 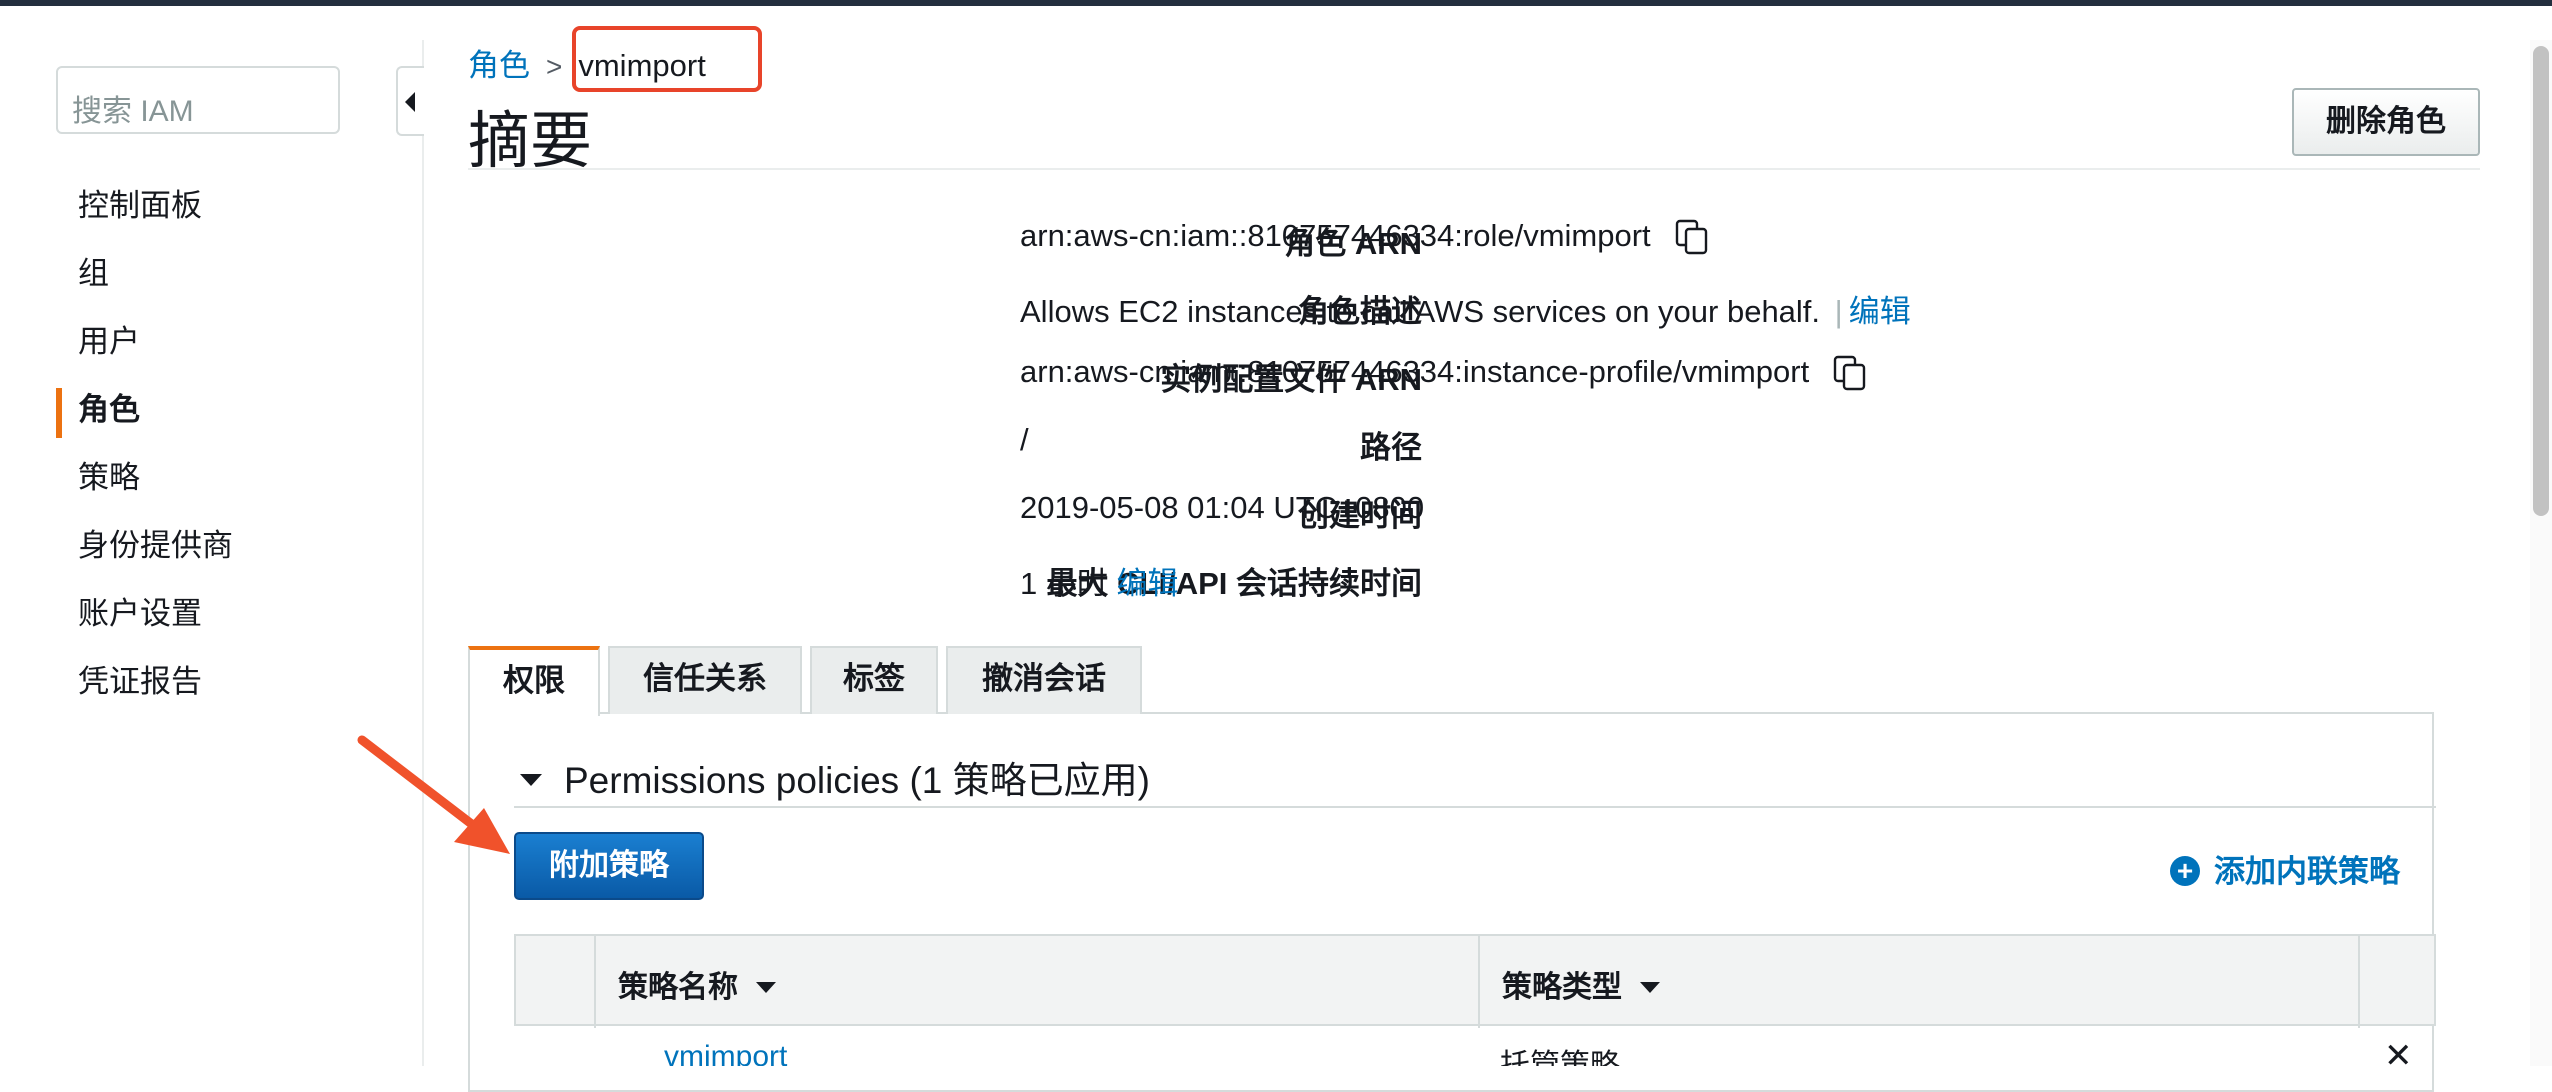 What do you see at coordinates (2307, 871) in the screenshot?
I see `add-inline-policy-label: 添加内联策略` at bounding box center [2307, 871].